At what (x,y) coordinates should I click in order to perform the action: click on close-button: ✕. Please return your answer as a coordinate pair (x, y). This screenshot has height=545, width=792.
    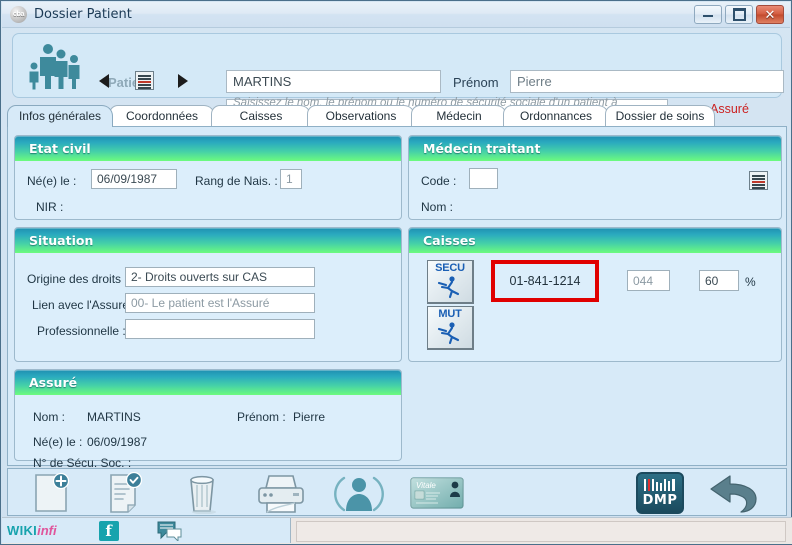
    Looking at the image, I should click on (770, 14).